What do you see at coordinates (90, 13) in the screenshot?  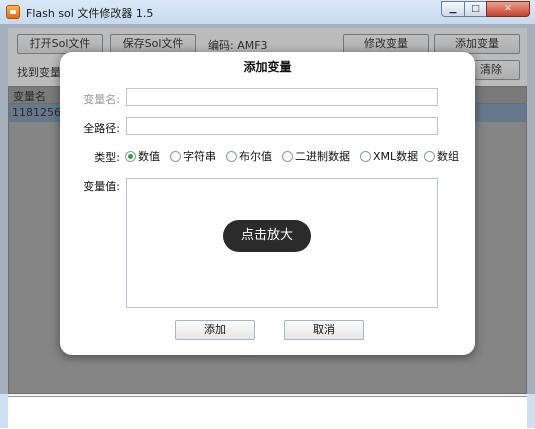 I see `window-title: Flash sol 文件修改器 1.5` at bounding box center [90, 13].